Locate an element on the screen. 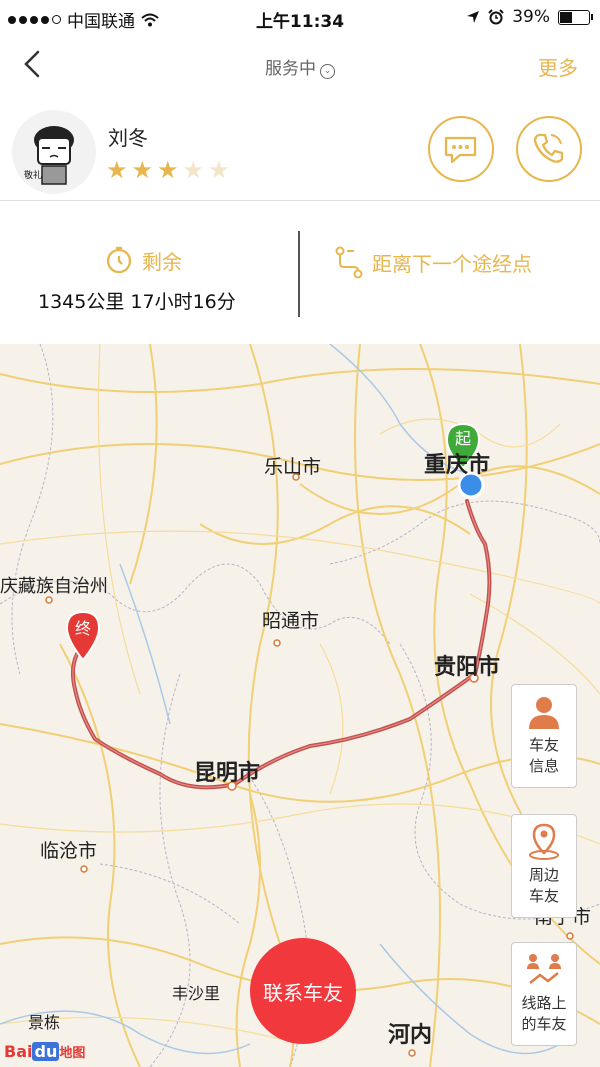 Image resolution: width=600 pixels, height=1067 pixels. next-waypoint-stat: 距离下一个途经点 is located at coordinates (450, 272).